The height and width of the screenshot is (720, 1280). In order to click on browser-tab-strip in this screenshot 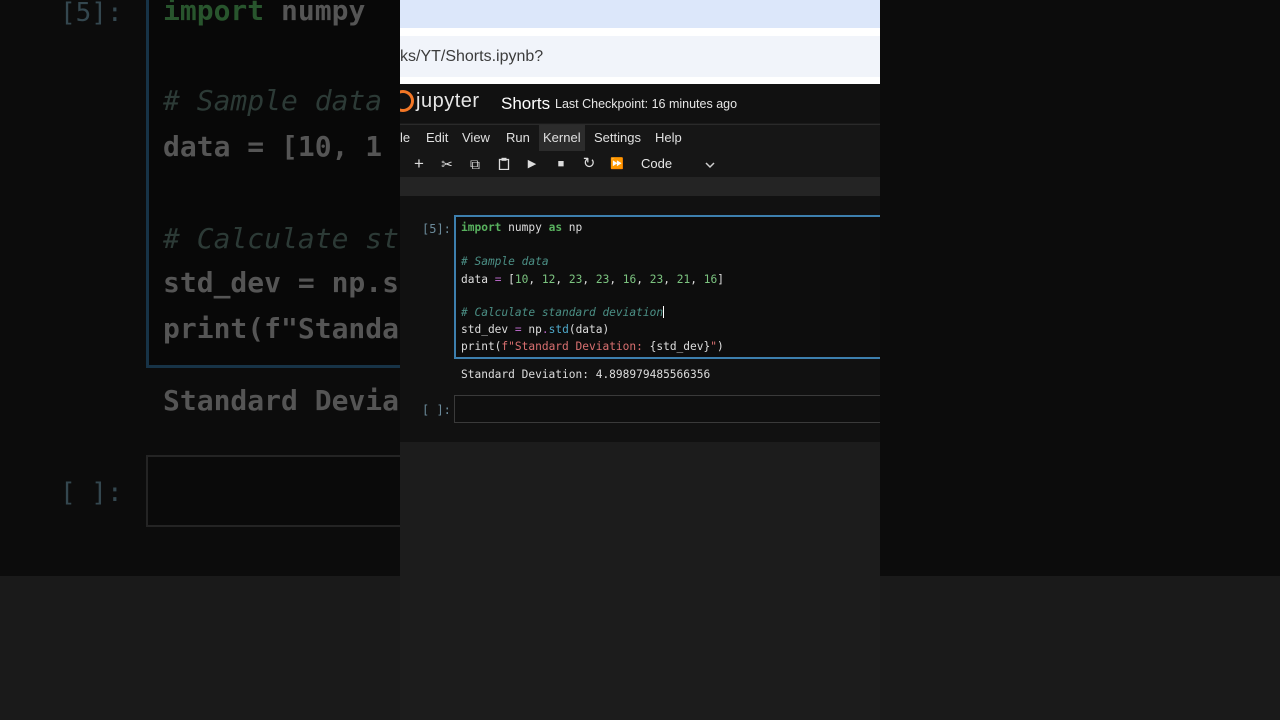, I will do `click(640, 14)`.